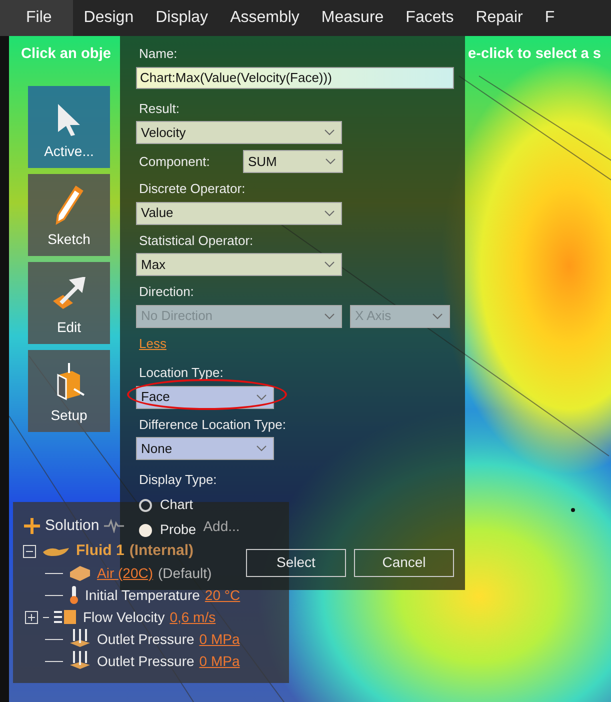 The image size is (611, 702). I want to click on dialog-button: Select, so click(296, 562).